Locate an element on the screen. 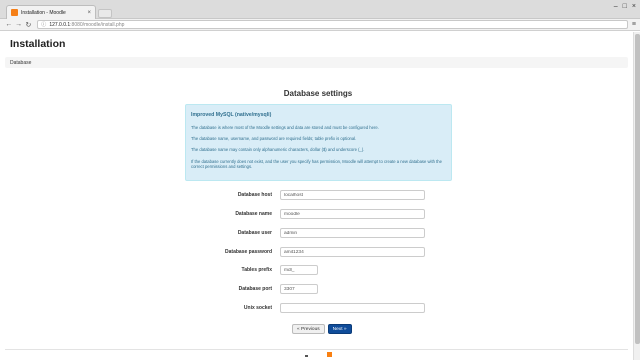 The width and height of the screenshot is (640, 360). dbname-label: Database name is located at coordinates (253, 214).